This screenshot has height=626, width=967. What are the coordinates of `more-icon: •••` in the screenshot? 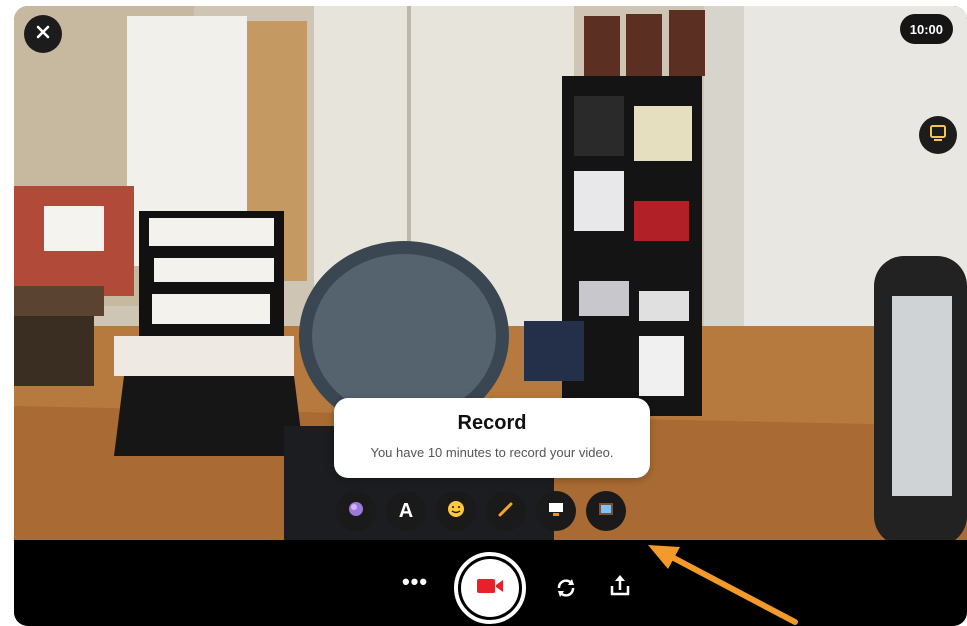 It's located at (415, 581).